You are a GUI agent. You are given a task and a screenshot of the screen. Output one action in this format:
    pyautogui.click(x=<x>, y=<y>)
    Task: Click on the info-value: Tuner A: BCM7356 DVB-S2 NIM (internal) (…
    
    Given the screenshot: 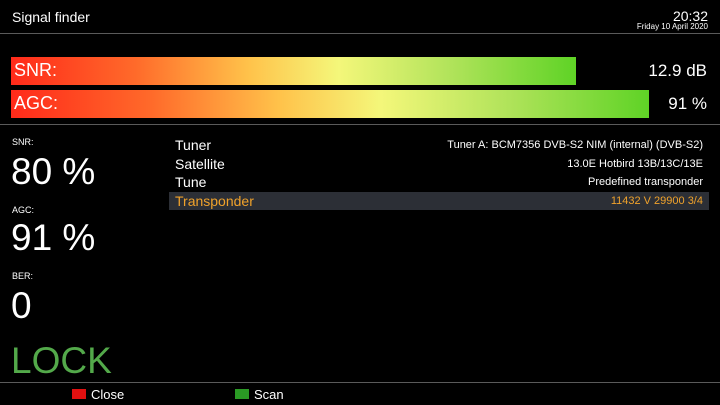 What is the action you would take?
    pyautogui.click(x=575, y=145)
    